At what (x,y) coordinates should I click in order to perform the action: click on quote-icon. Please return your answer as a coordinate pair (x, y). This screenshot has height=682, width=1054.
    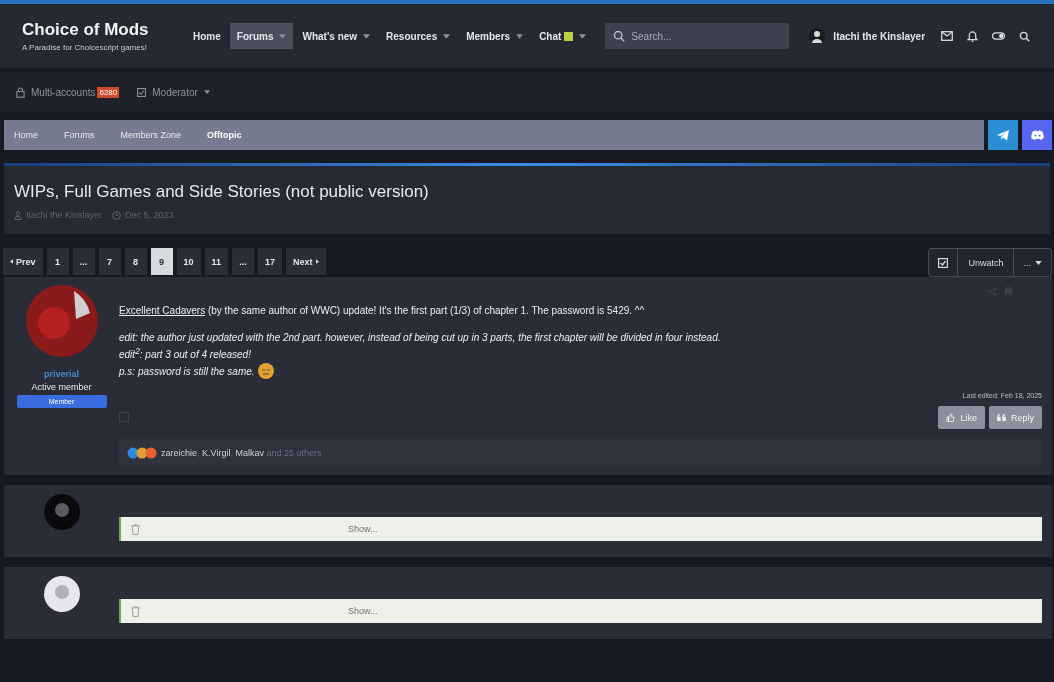
    Looking at the image, I should click on (1001, 418).